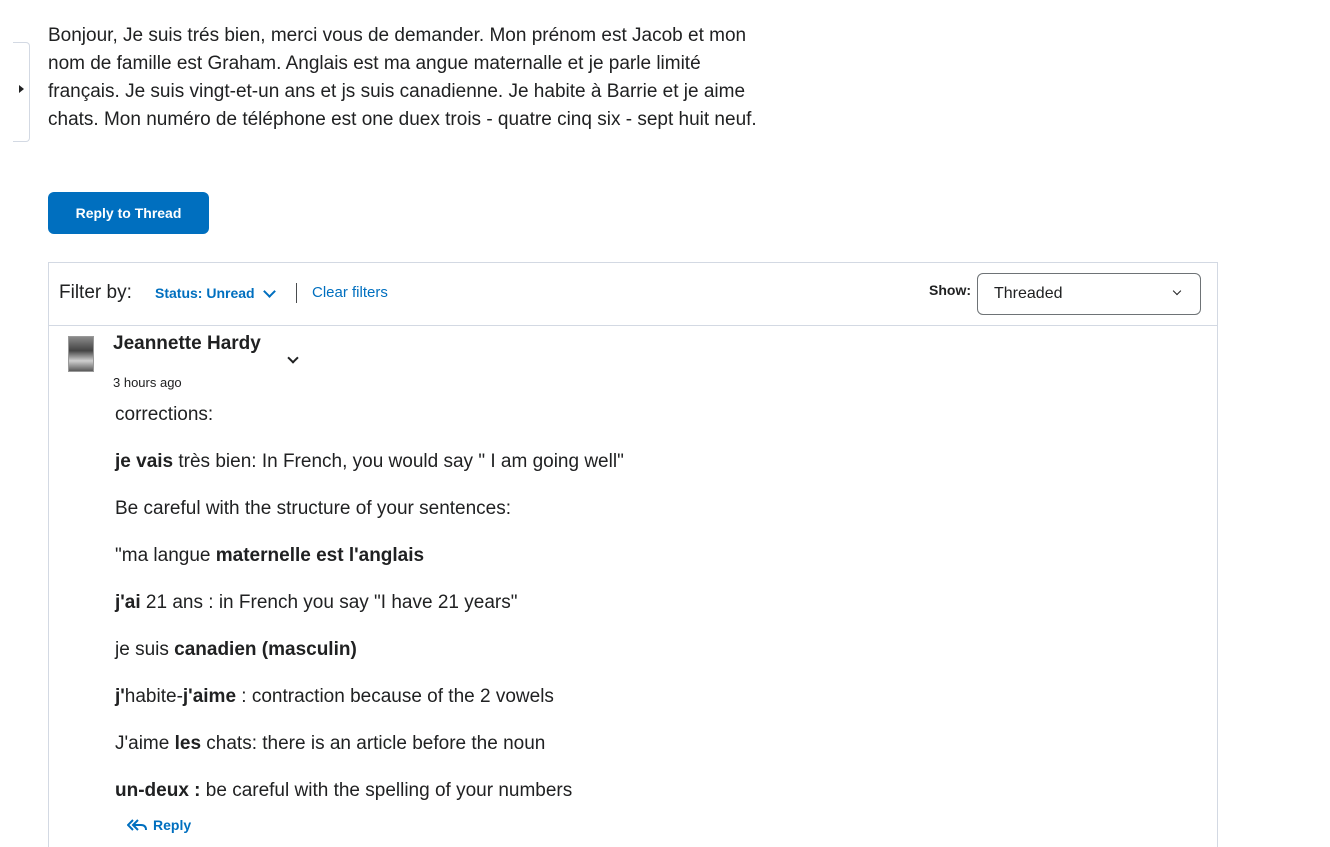 This screenshot has width=1330, height=847. What do you see at coordinates (615, 556) in the screenshot?
I see `reply-line: "ma langue maternelle est l'anglais` at bounding box center [615, 556].